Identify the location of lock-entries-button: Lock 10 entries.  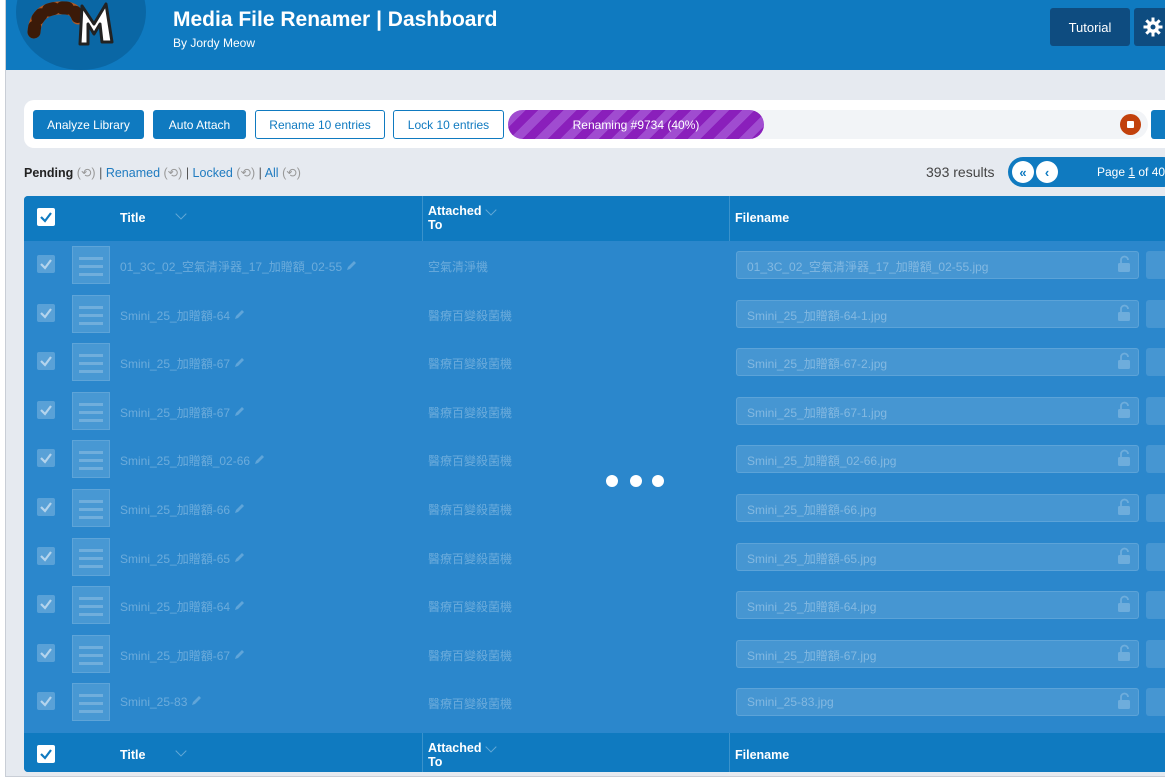
(448, 124).